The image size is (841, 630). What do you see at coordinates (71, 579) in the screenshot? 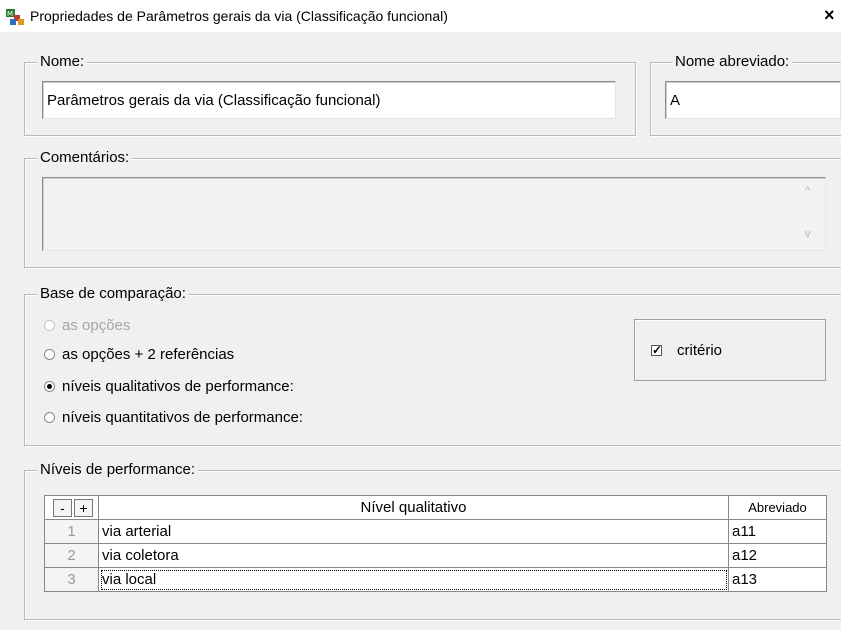
I see `row-number: 3` at bounding box center [71, 579].